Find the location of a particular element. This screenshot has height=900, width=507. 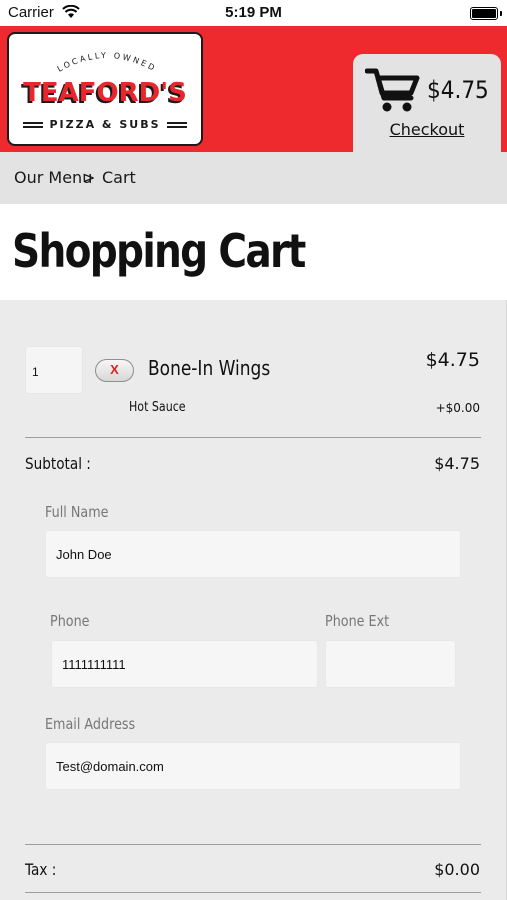

item-name: Bone-In Wings is located at coordinates (209, 368).